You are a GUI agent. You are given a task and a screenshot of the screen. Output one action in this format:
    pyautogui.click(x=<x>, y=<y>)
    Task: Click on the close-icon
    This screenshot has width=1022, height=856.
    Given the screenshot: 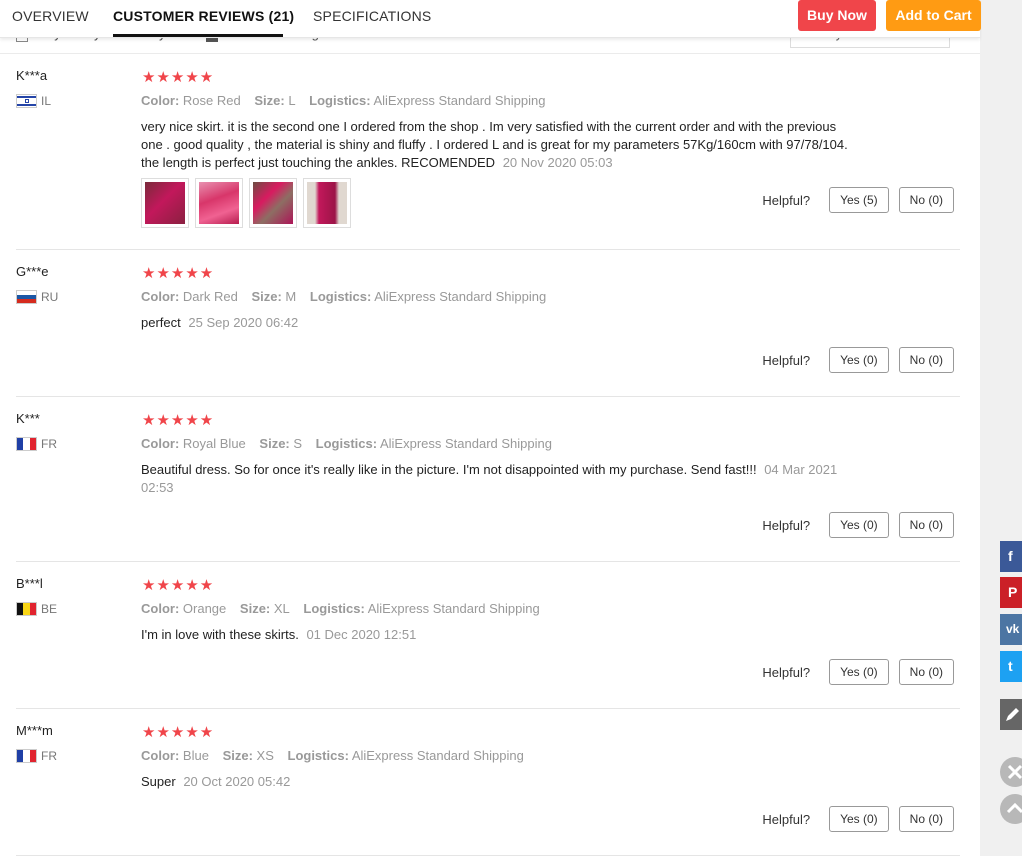 What is the action you would take?
    pyautogui.click(x=1014, y=772)
    